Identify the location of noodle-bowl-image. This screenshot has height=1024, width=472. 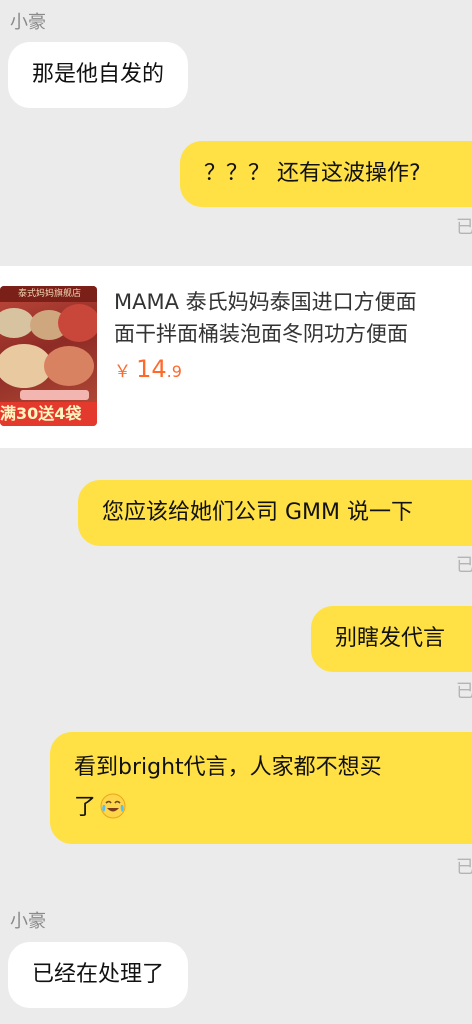
(69, 366).